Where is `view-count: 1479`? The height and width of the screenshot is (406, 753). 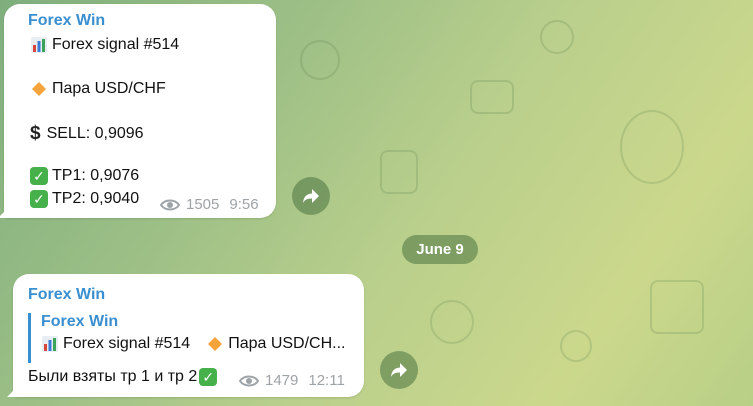
view-count: 1479 is located at coordinates (282, 380).